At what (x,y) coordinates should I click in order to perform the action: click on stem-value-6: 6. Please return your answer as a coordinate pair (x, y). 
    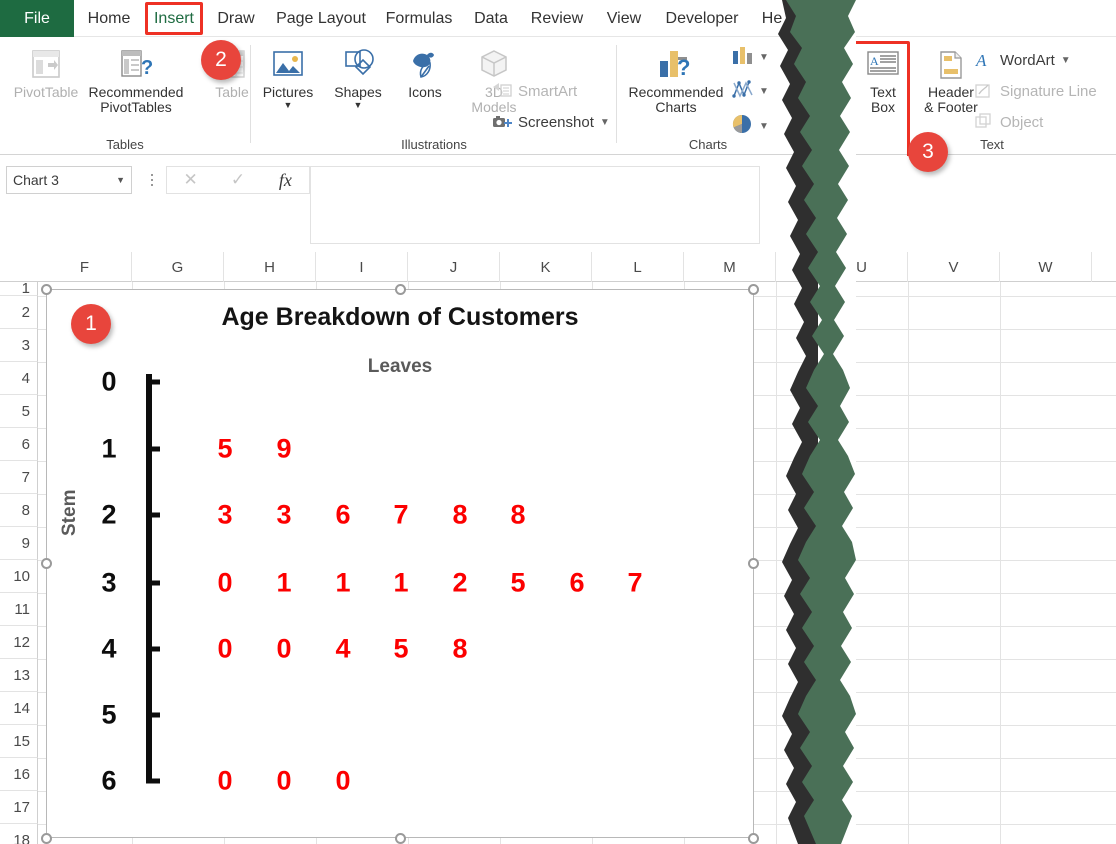
    Looking at the image, I should click on (109, 780).